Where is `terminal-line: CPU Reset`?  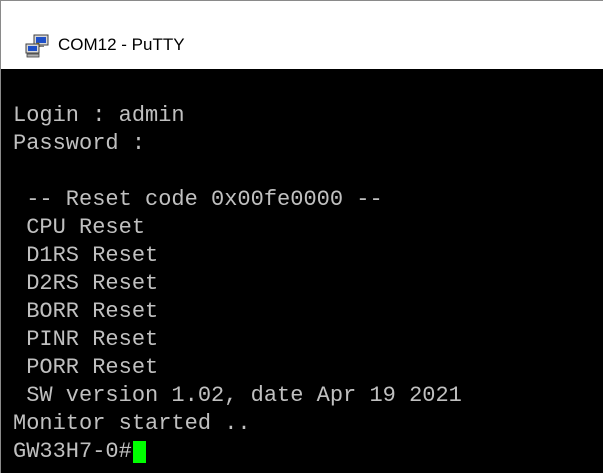 terminal-line: CPU Reset is located at coordinates (79, 227).